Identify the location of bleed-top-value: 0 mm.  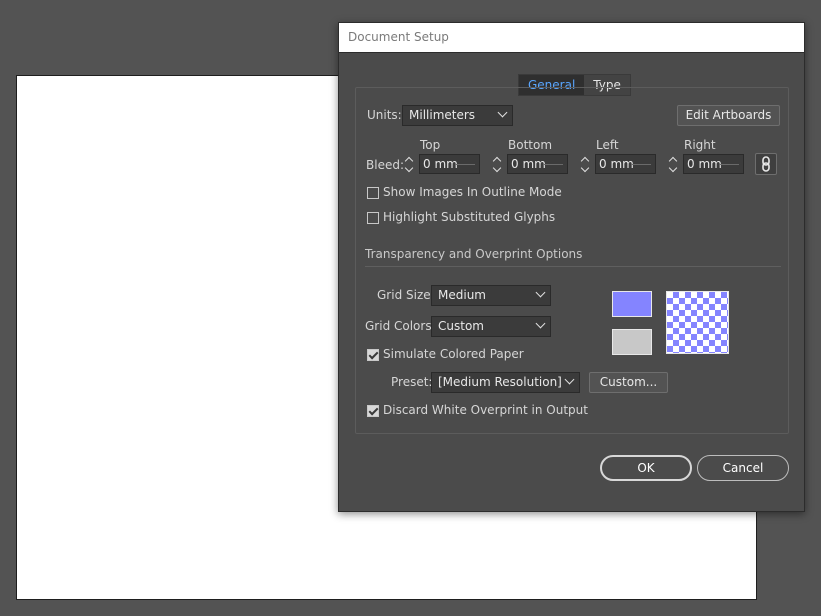
(440, 164).